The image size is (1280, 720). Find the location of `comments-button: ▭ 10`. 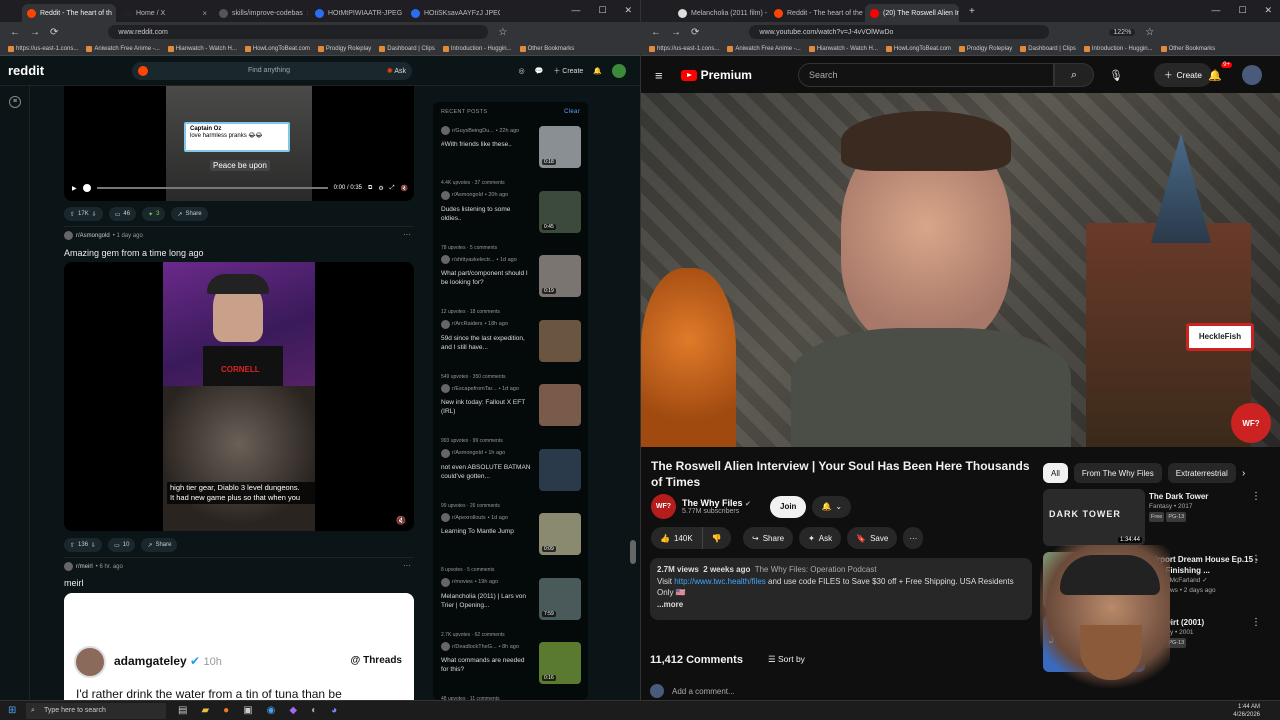

comments-button: ▭ 10 is located at coordinates (122, 545).